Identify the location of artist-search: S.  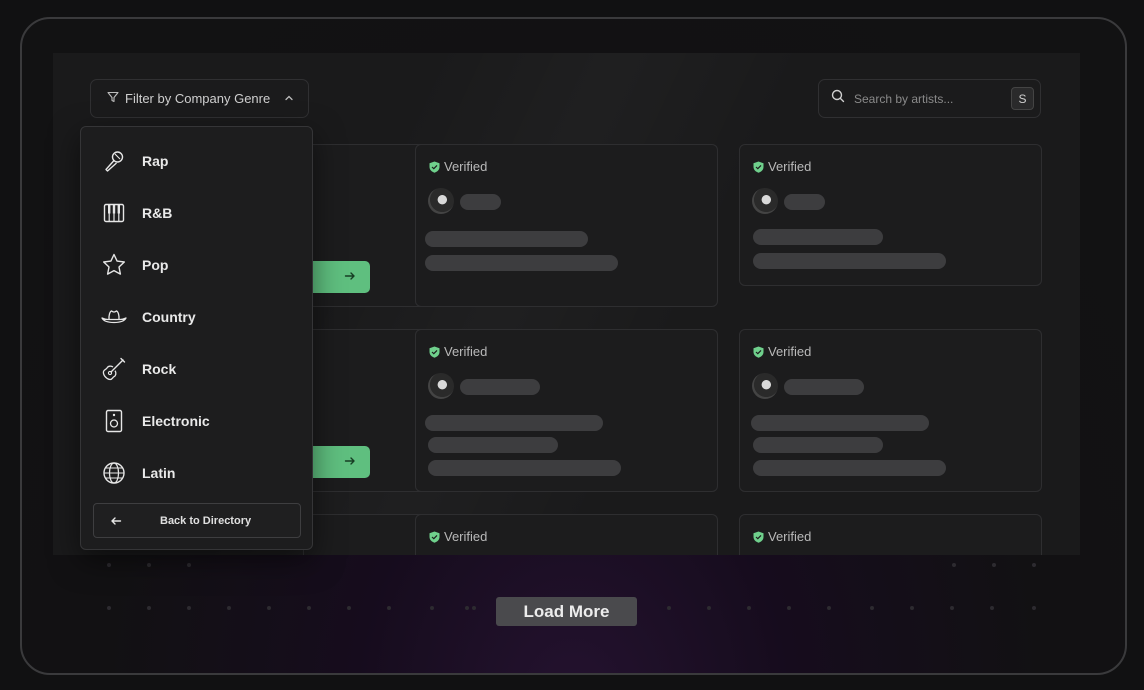
(929, 98).